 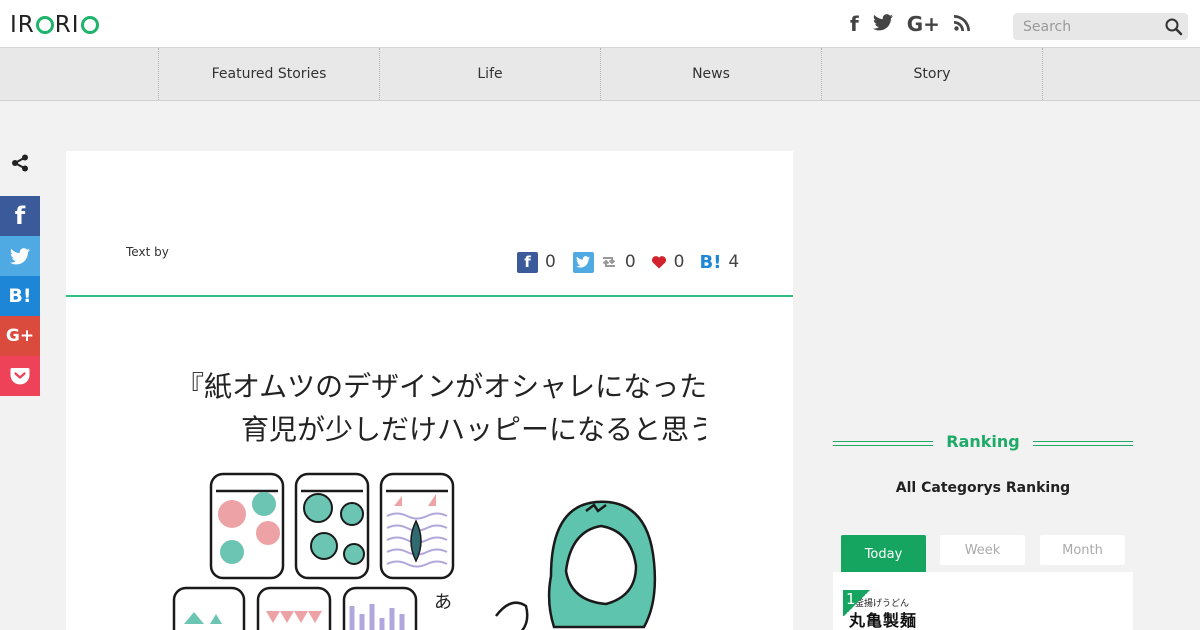 What do you see at coordinates (982, 550) in the screenshot?
I see `tab-week: Week` at bounding box center [982, 550].